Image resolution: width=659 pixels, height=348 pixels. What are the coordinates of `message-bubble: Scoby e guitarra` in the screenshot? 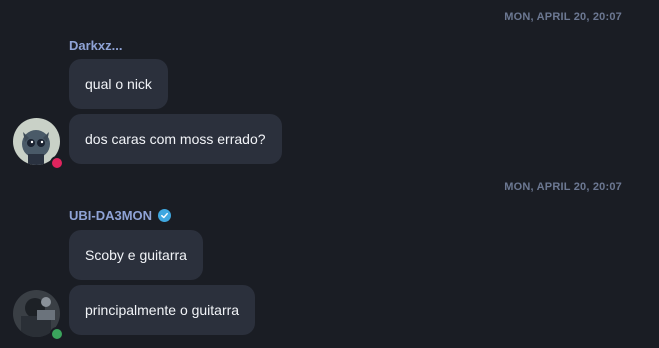 It's located at (136, 255).